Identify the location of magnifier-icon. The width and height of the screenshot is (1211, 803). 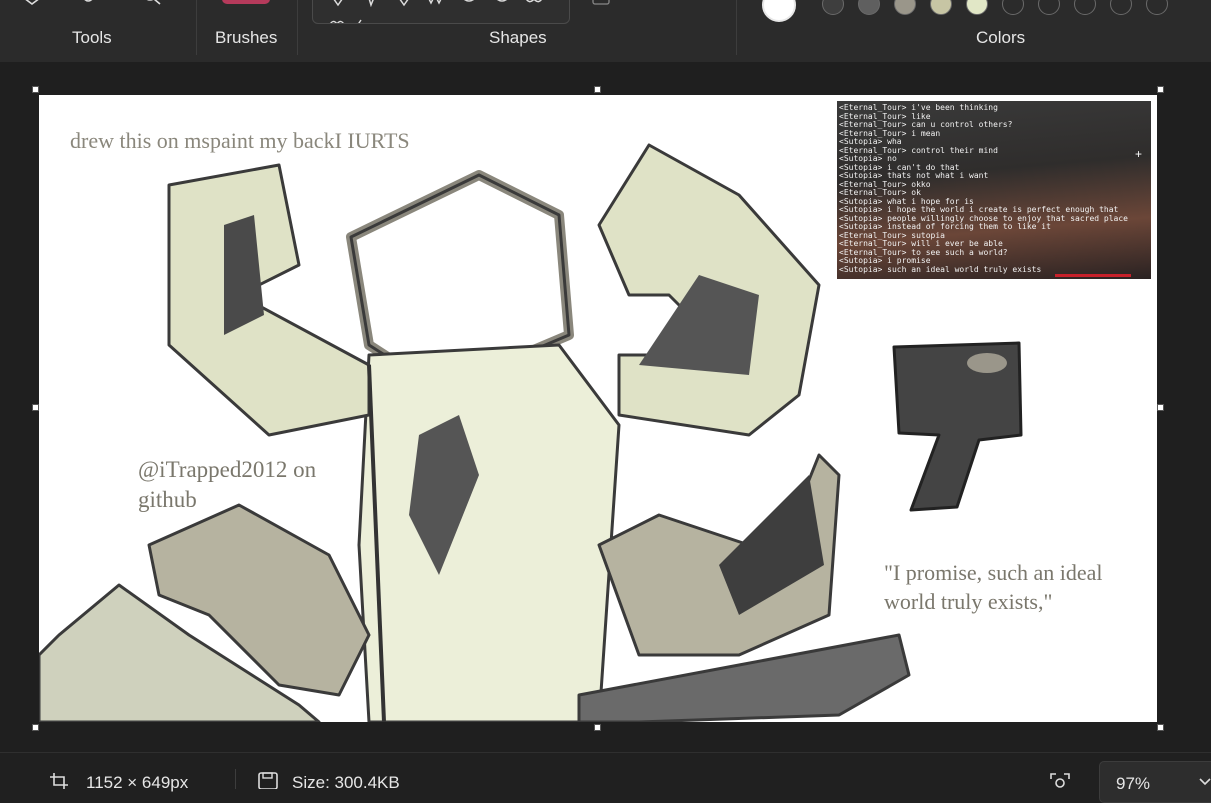
(153, 7).